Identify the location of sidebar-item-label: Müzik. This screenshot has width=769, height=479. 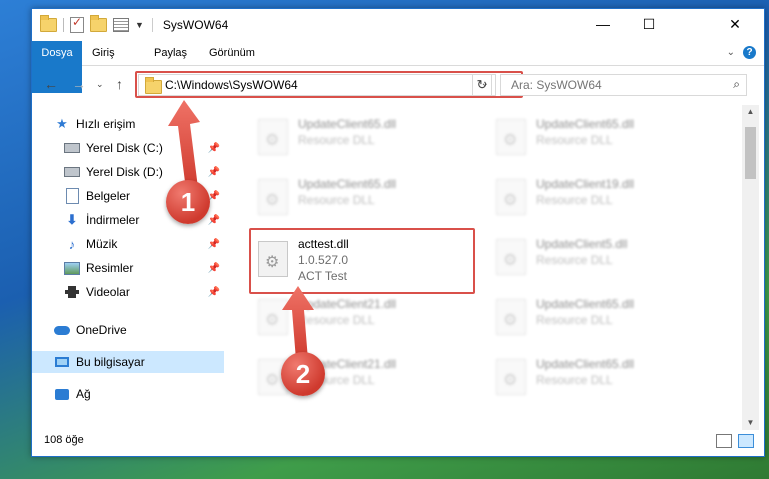
(102, 244).